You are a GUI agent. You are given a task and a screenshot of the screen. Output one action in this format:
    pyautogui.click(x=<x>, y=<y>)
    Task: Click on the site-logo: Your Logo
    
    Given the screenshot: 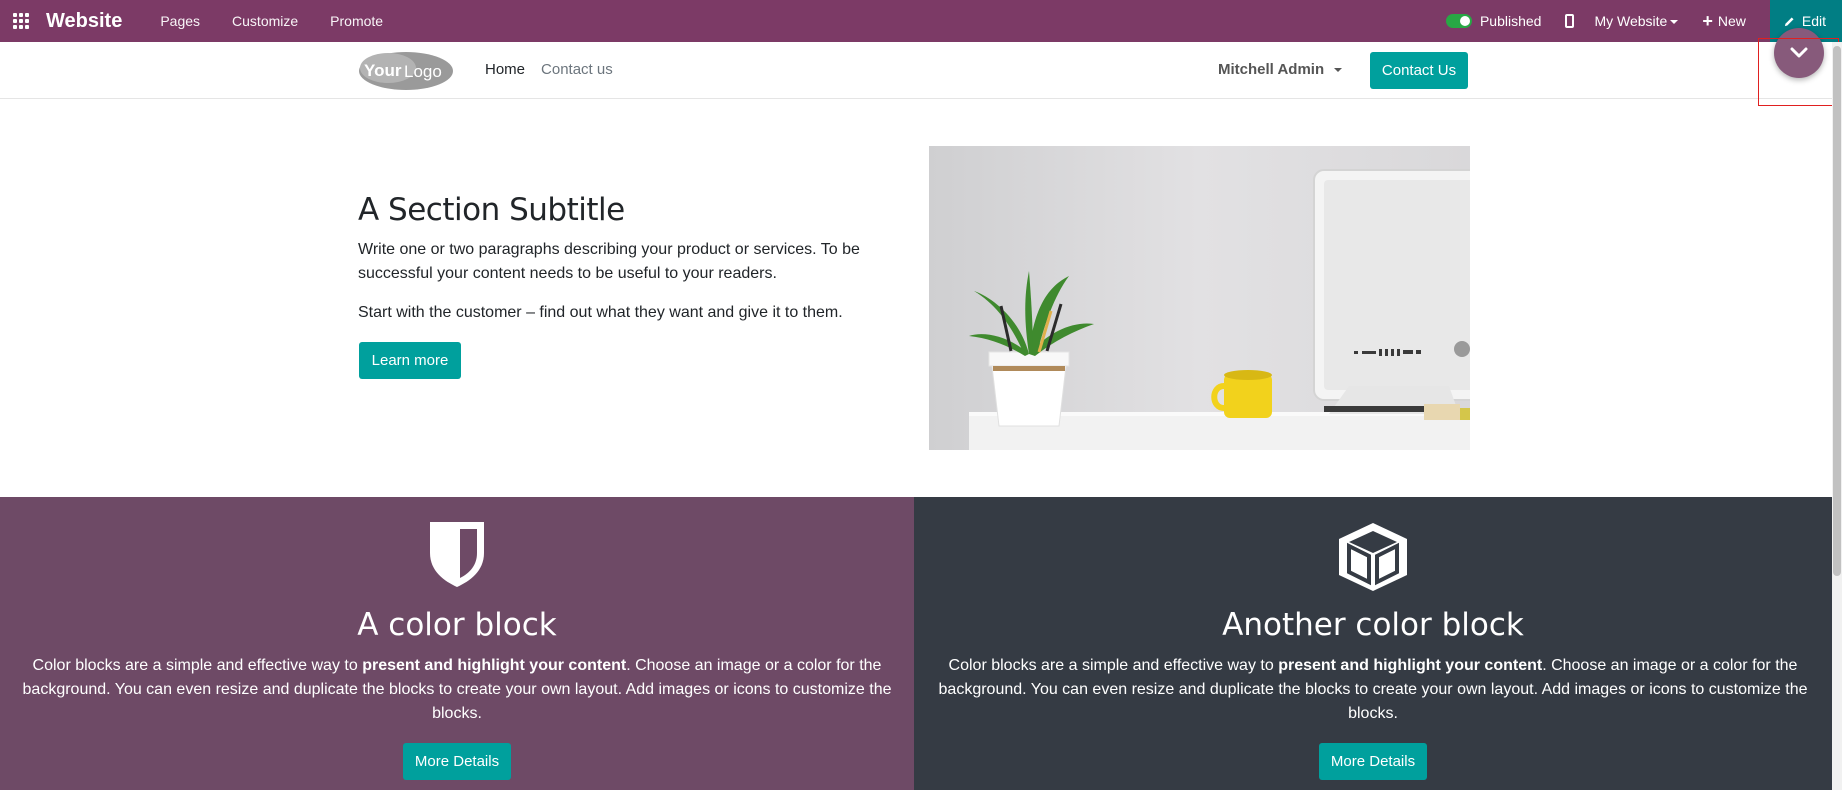 What is the action you would take?
    pyautogui.click(x=406, y=71)
    